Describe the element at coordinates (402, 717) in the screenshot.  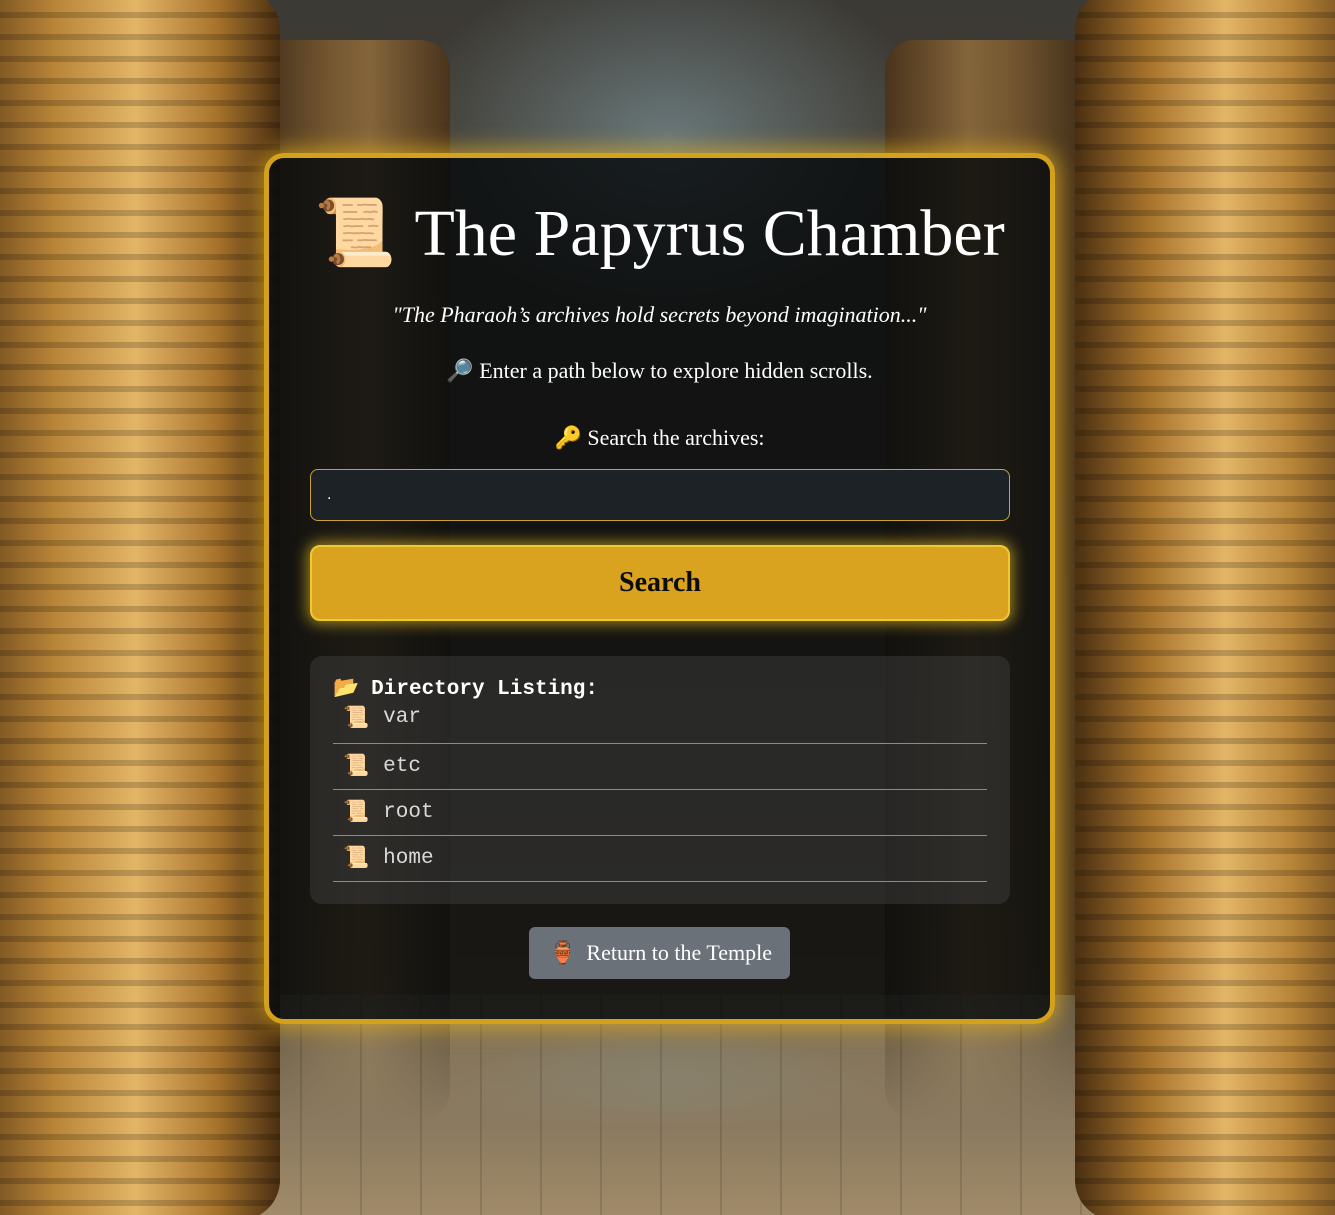
I see `directory-item-name: var` at that location.